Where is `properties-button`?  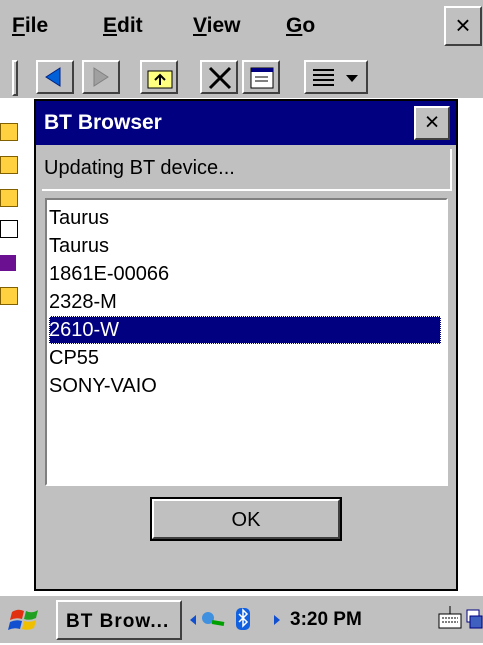
properties-button is located at coordinates (261, 77).